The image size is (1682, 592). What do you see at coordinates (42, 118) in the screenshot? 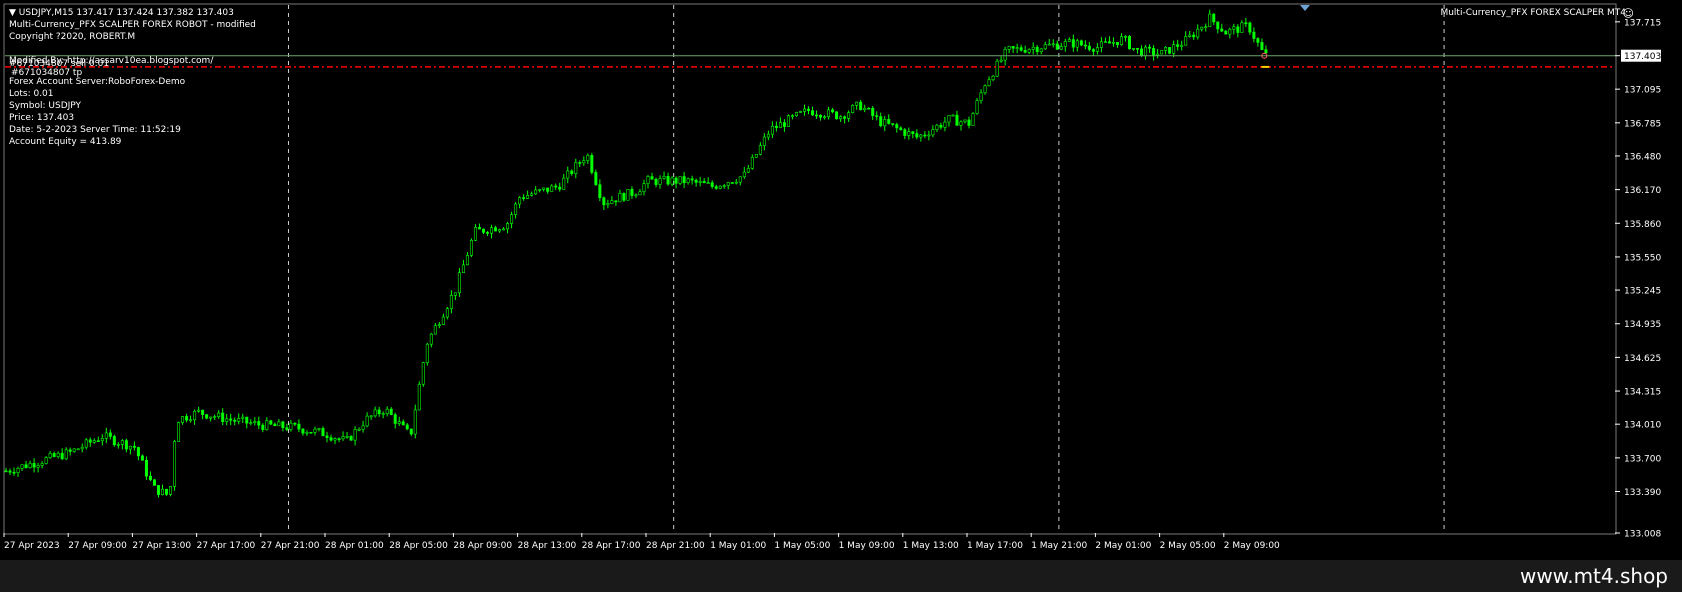
I see `price-label: Price: 137.403` at bounding box center [42, 118].